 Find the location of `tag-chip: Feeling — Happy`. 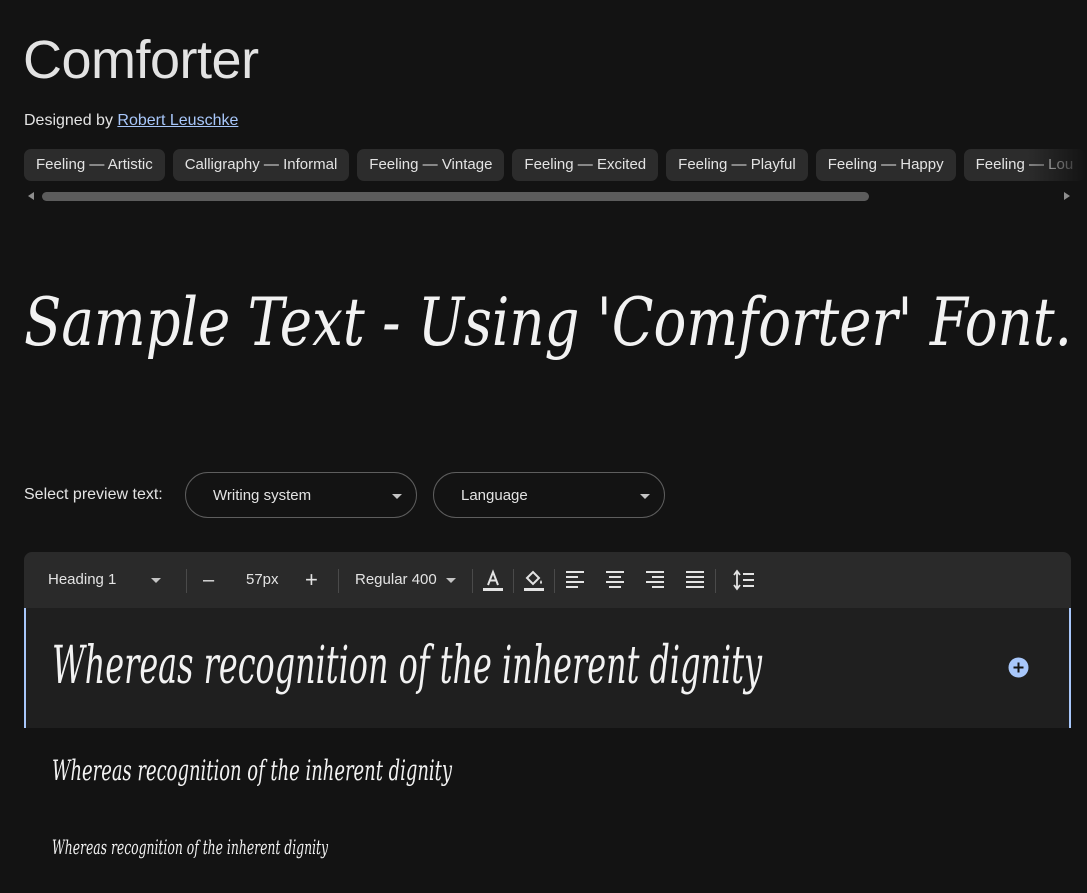

tag-chip: Feeling — Happy is located at coordinates (885, 165).